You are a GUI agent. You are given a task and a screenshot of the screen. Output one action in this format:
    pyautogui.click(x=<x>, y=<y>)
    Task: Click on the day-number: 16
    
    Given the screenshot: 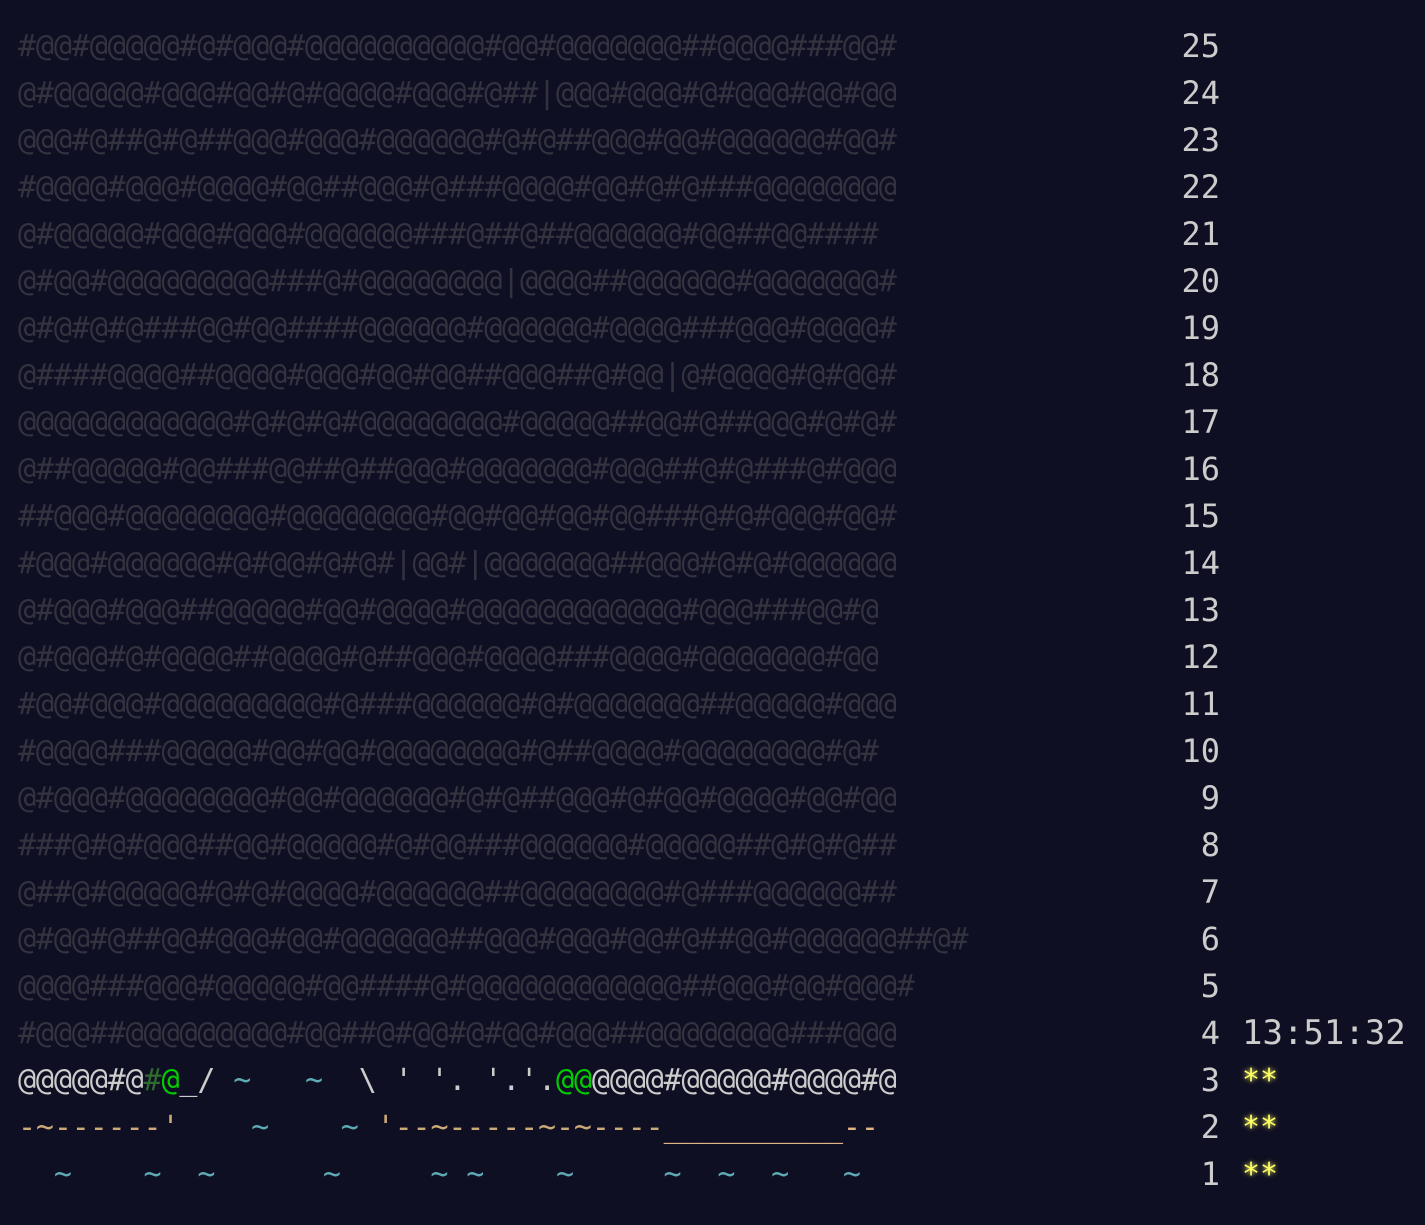 What is the action you would take?
    pyautogui.click(x=1190, y=469)
    